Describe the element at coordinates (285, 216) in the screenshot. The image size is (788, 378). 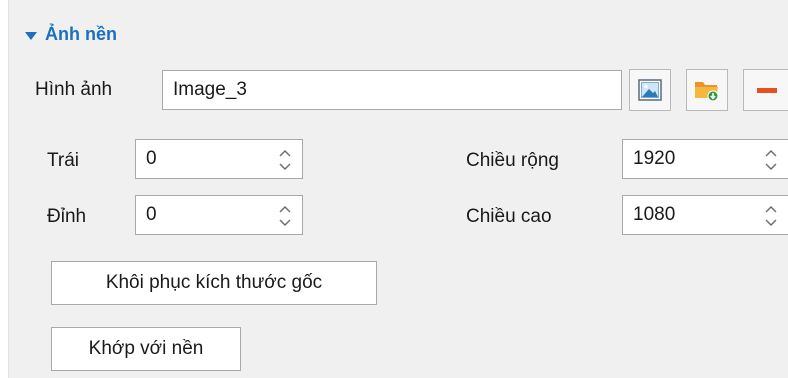
I see `top-spin-arrows-icon` at that location.